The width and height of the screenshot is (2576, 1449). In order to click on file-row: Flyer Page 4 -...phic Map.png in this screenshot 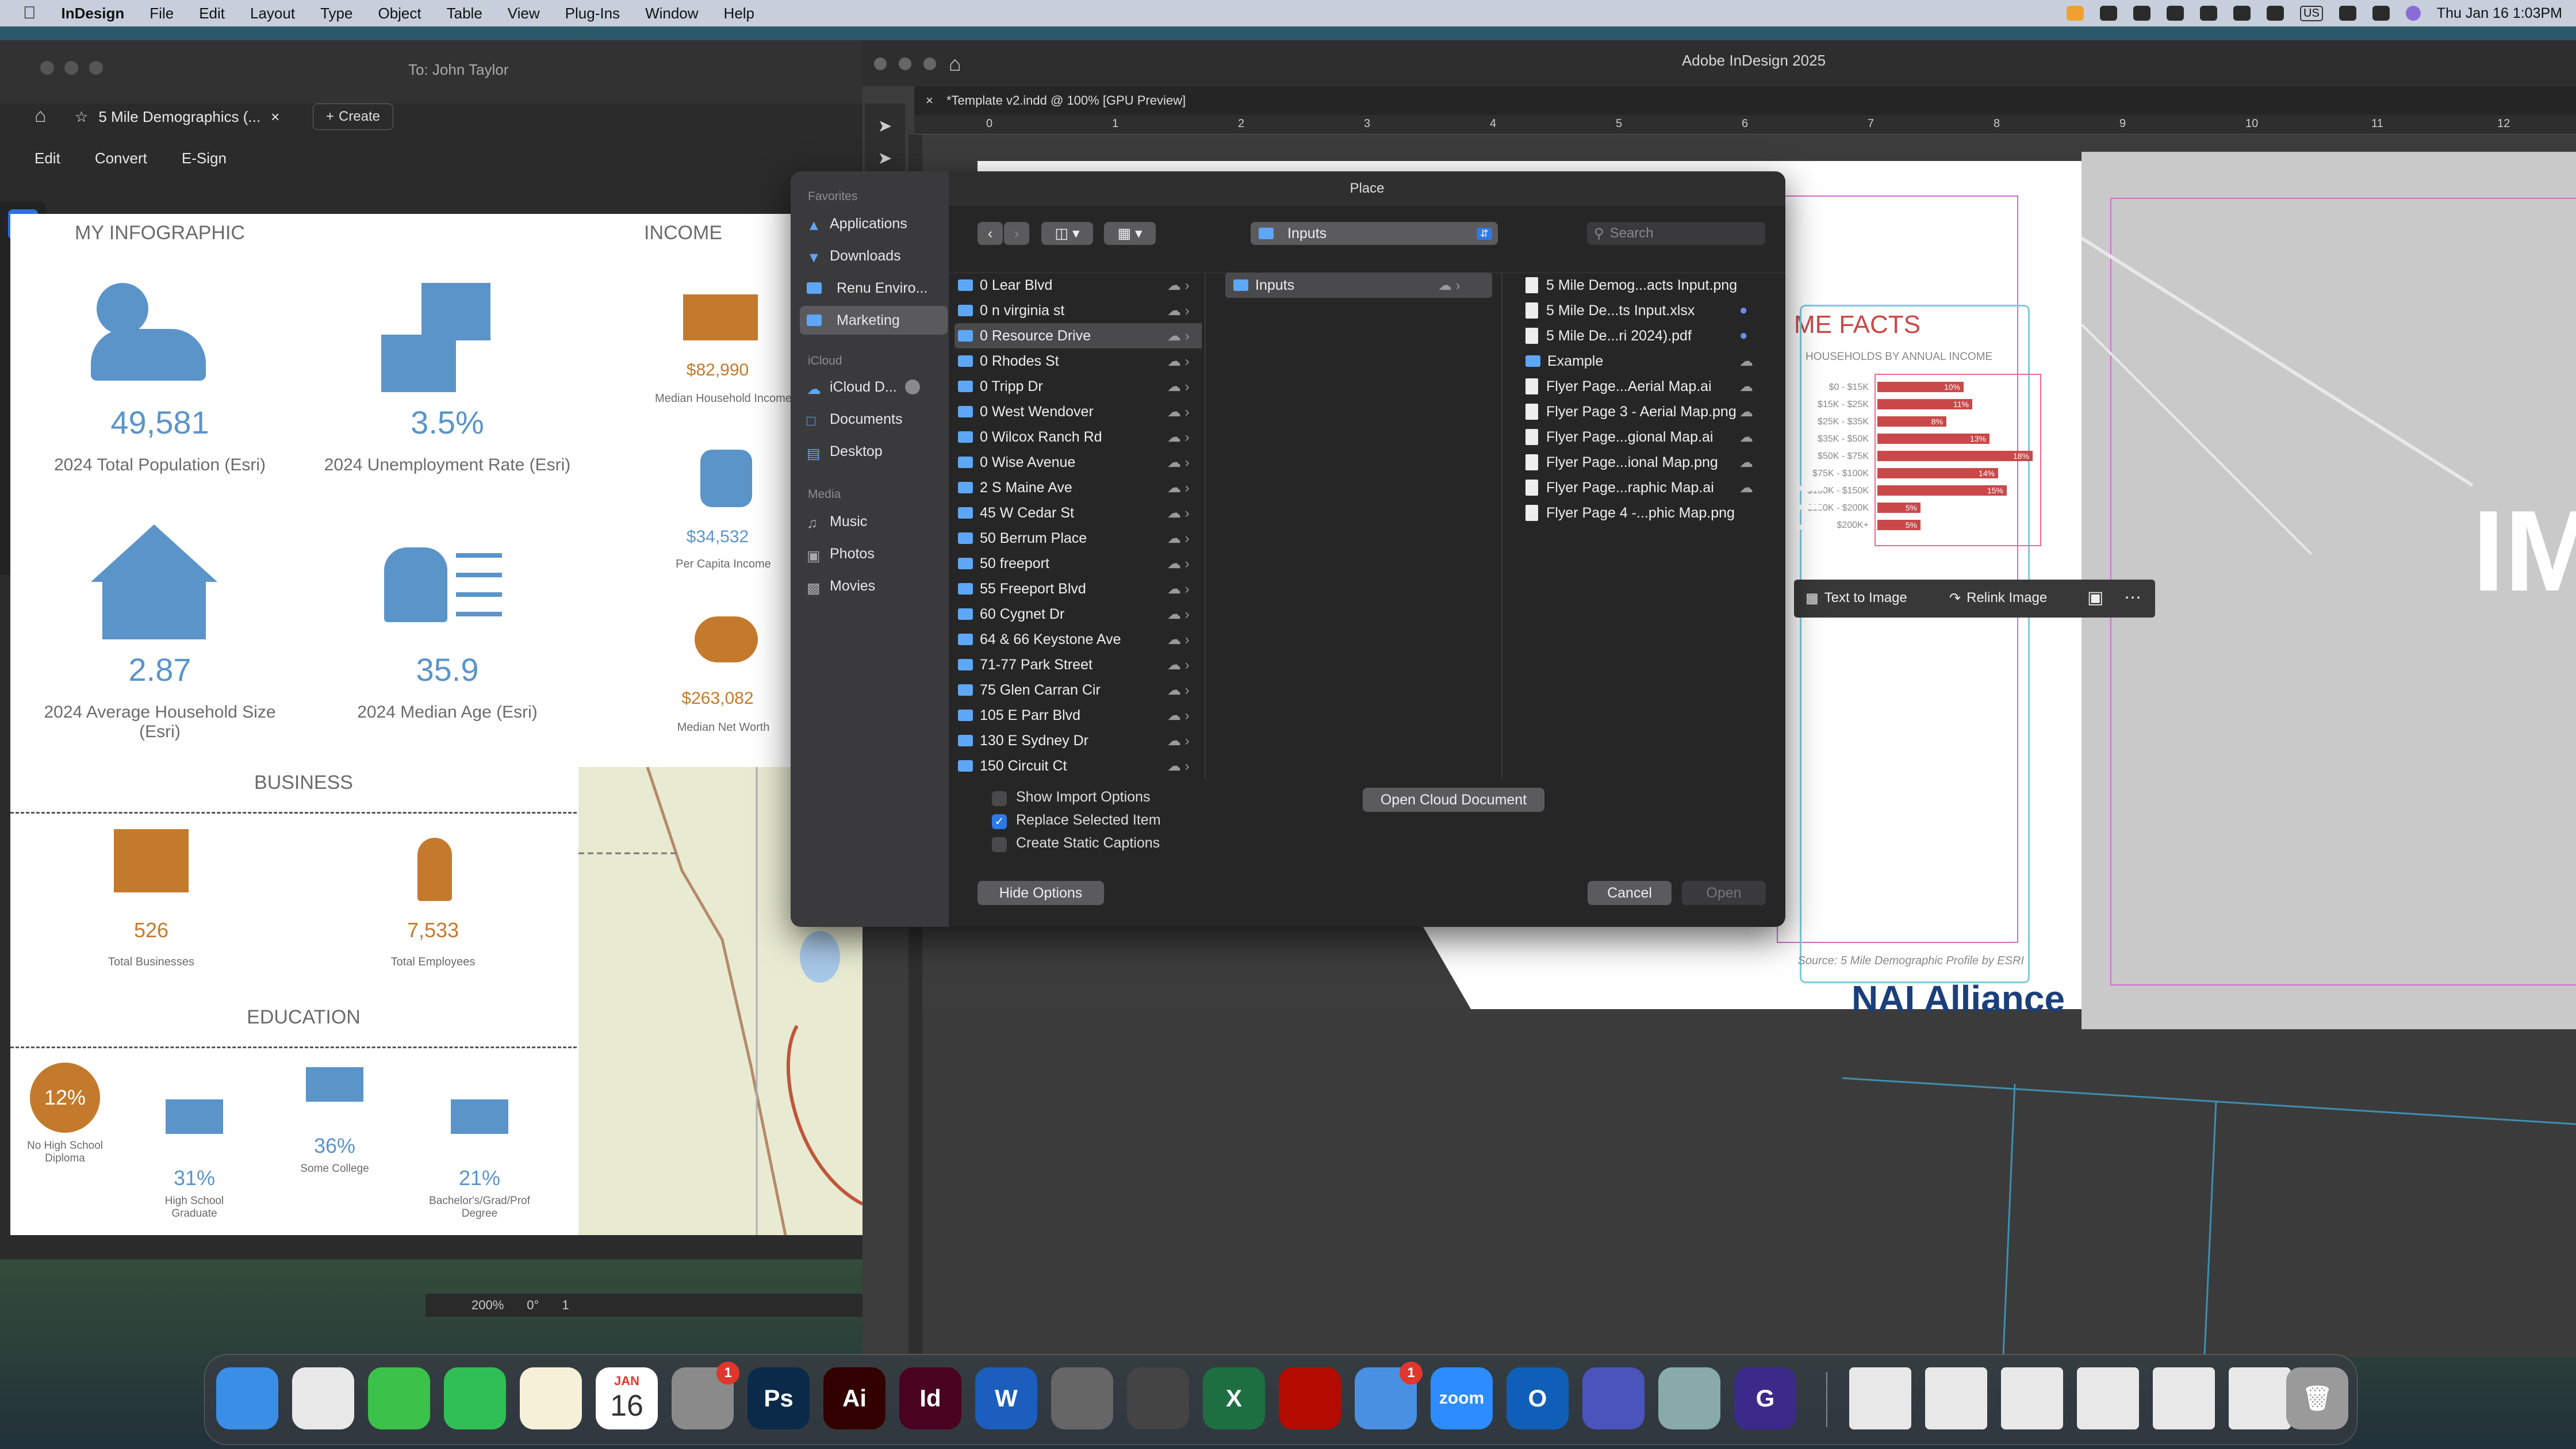, I will do `click(1649, 513)`.